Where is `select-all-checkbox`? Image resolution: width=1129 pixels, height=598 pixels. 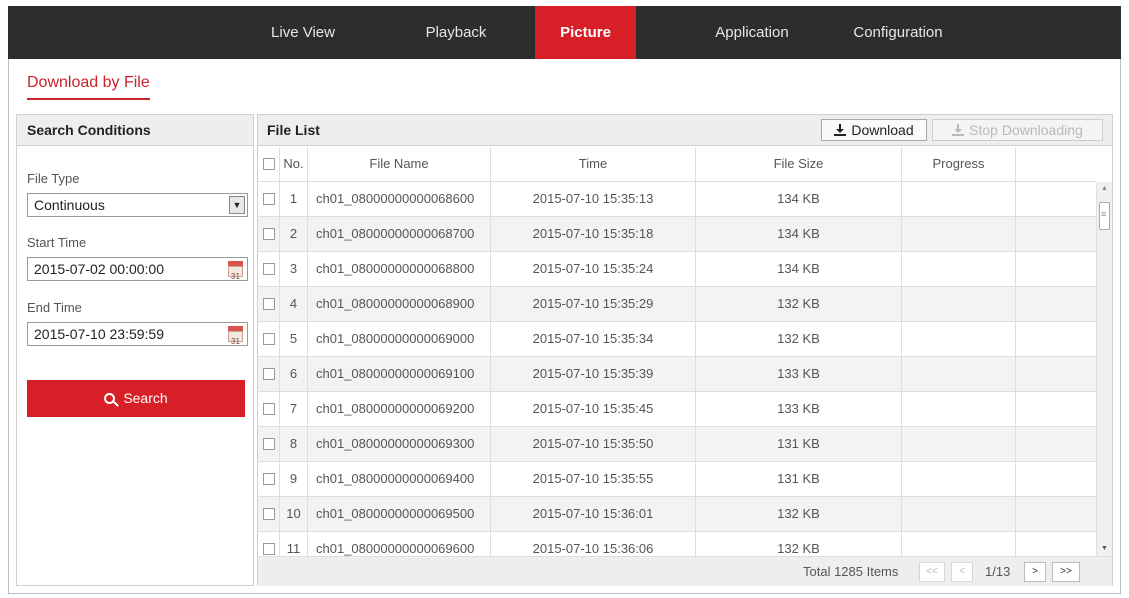 select-all-checkbox is located at coordinates (269, 164).